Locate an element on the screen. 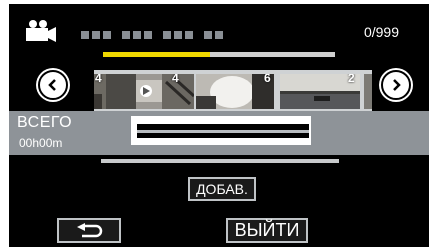 The width and height of the screenshot is (438, 251). thumbnail-number: 2 is located at coordinates (351, 79).